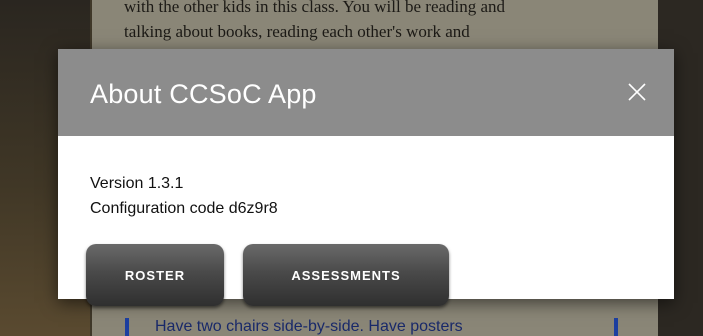 This screenshot has height=336, width=703. Describe the element at coordinates (616, 327) in the screenshot. I see `background-bracket-right` at that location.